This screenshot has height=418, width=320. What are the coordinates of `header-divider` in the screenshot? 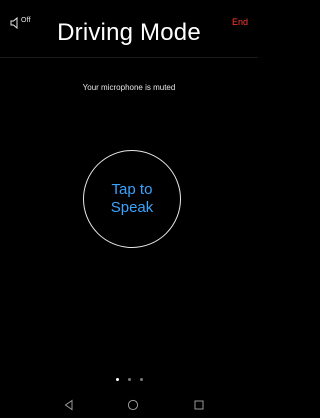 It's located at (129, 57).